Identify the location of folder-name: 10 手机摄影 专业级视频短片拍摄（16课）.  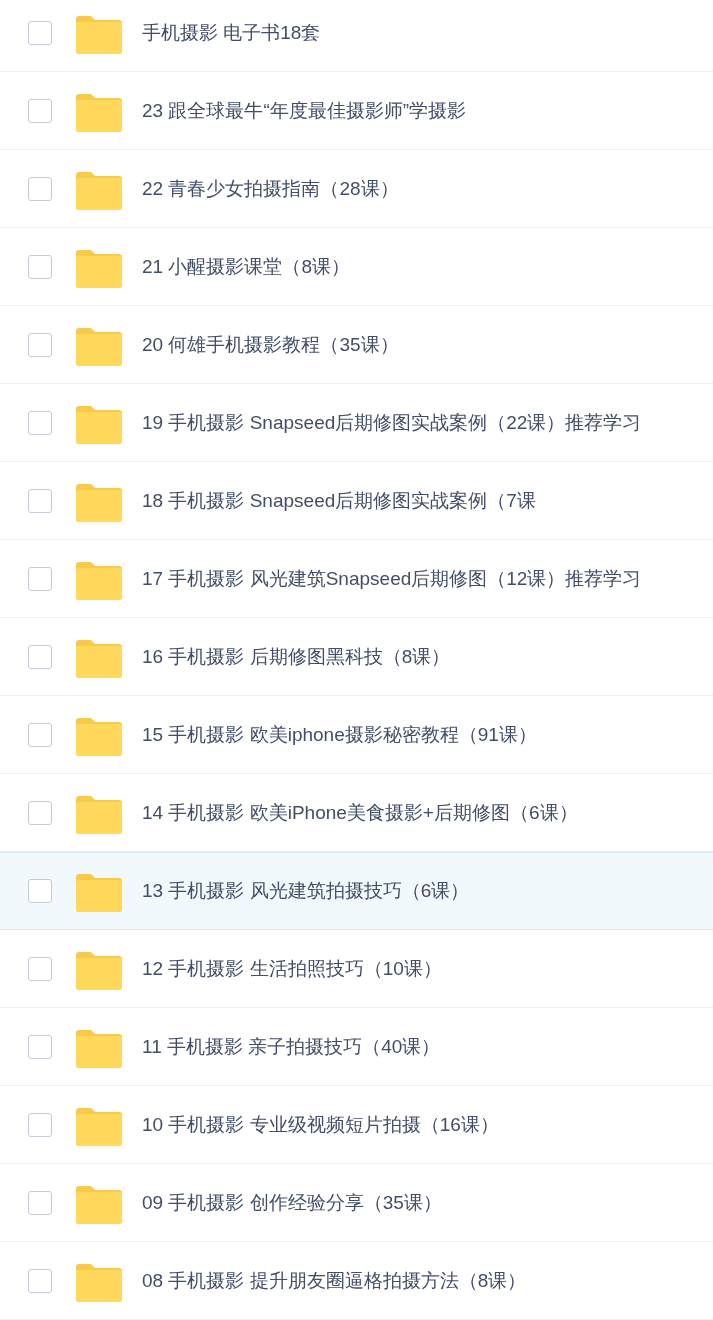
(320, 1124).